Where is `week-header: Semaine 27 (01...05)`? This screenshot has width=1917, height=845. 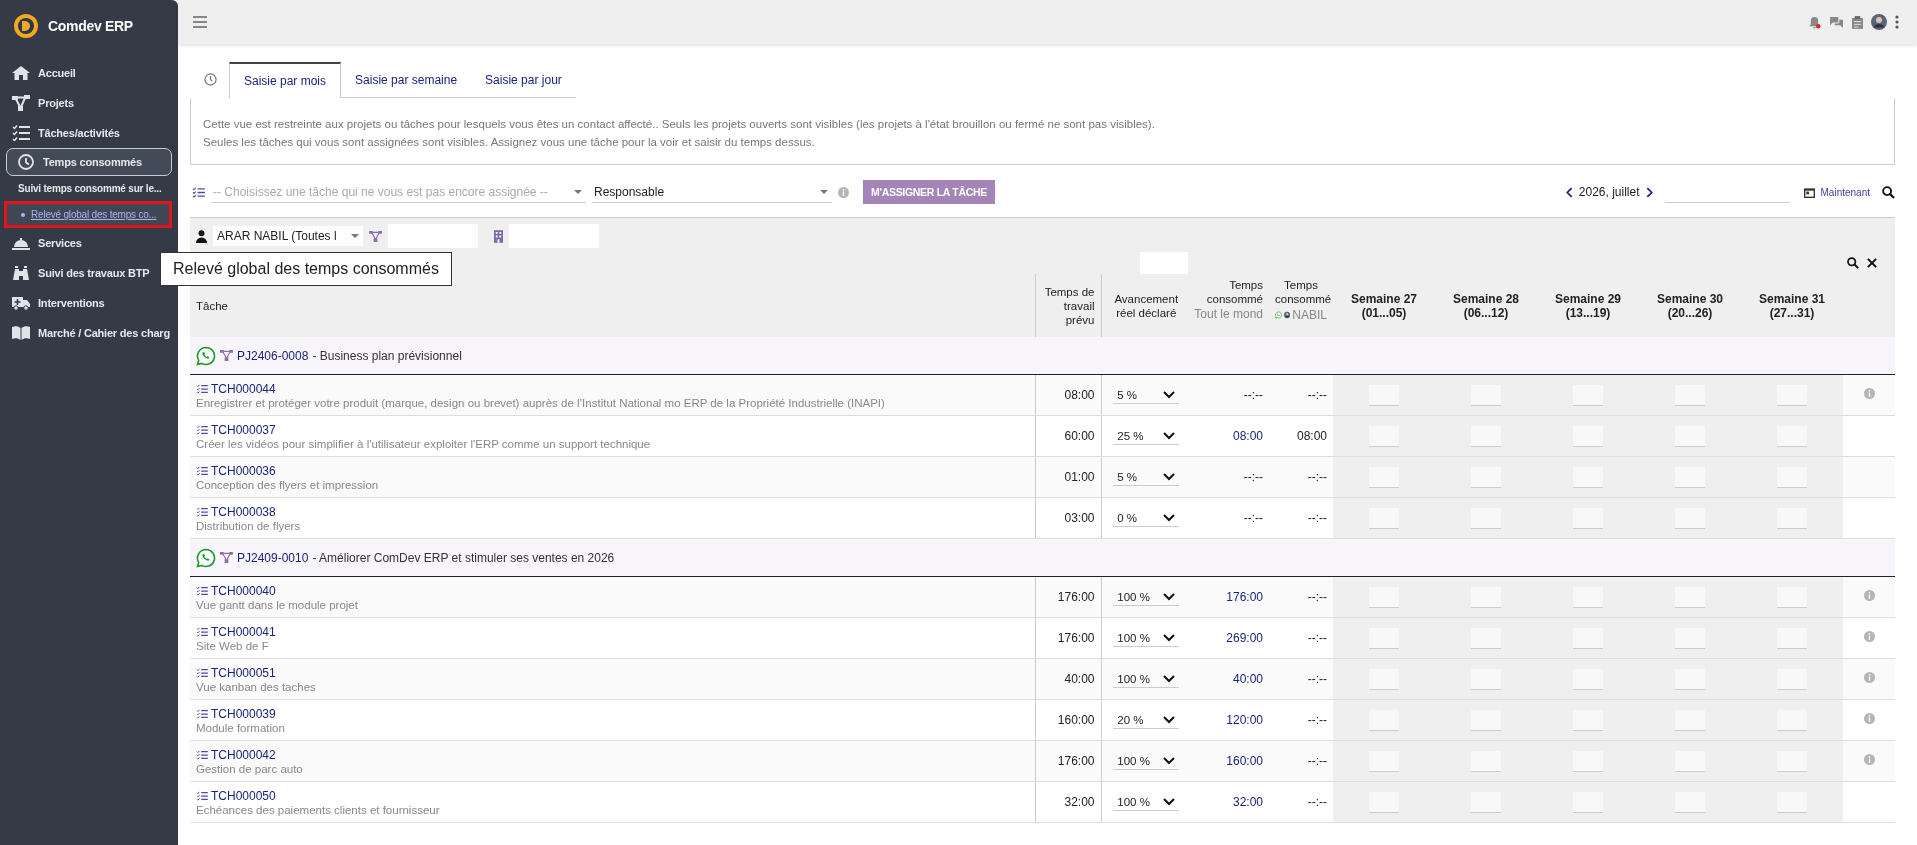 week-header: Semaine 27 (01...05) is located at coordinates (1383, 305).